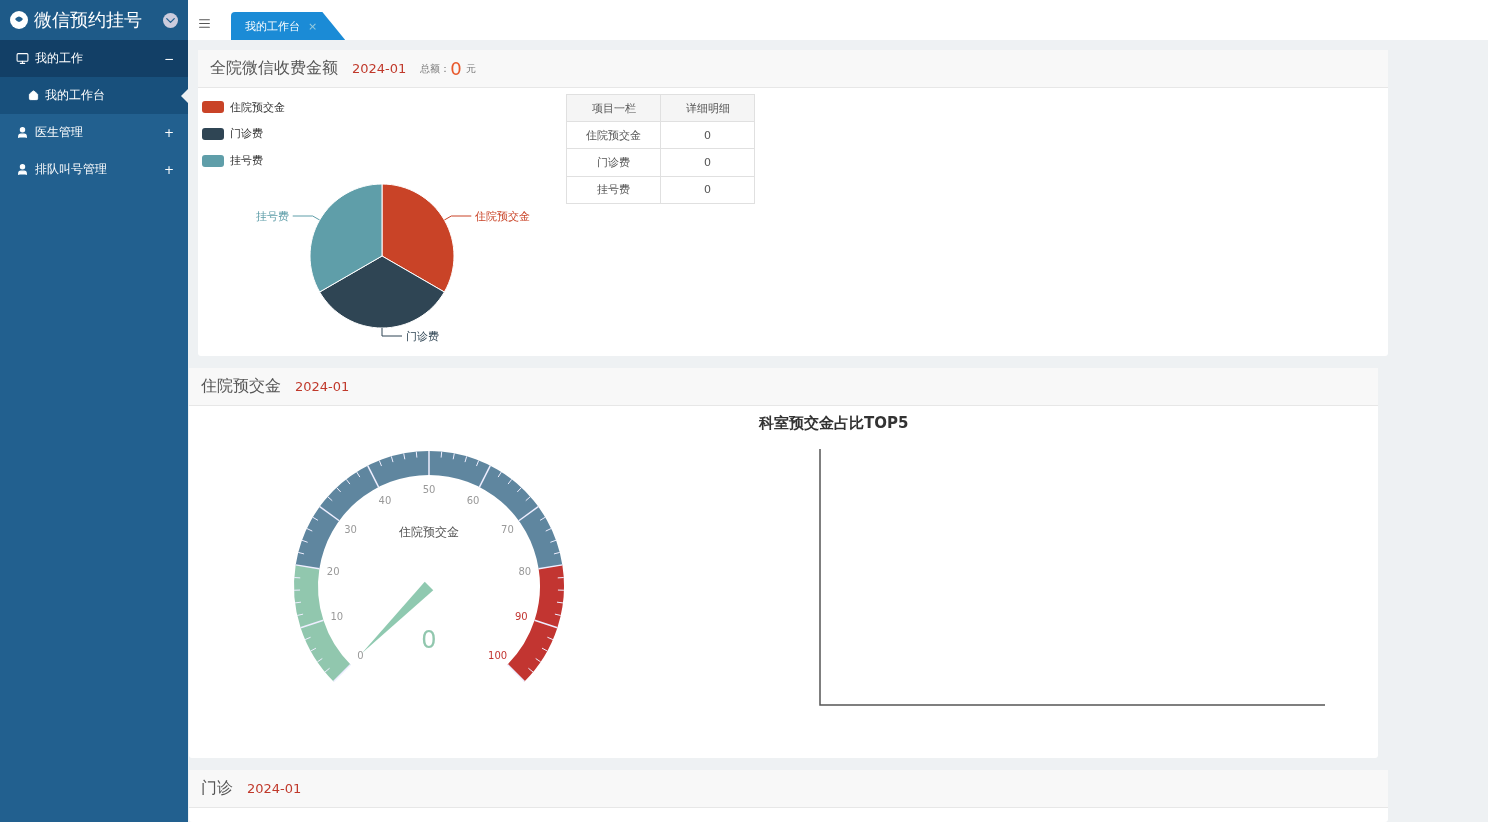  Describe the element at coordinates (613, 108) in the screenshot. I see `table-header: 项目一栏` at that location.